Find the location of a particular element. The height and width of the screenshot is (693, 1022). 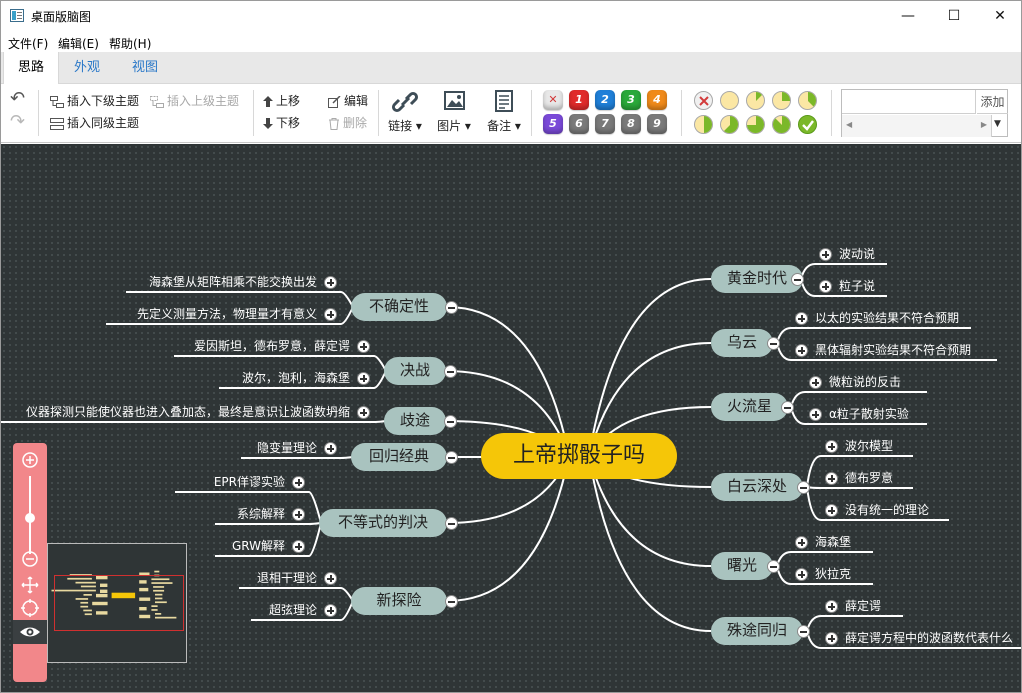

priority-5-button: 5 is located at coordinates (553, 124).